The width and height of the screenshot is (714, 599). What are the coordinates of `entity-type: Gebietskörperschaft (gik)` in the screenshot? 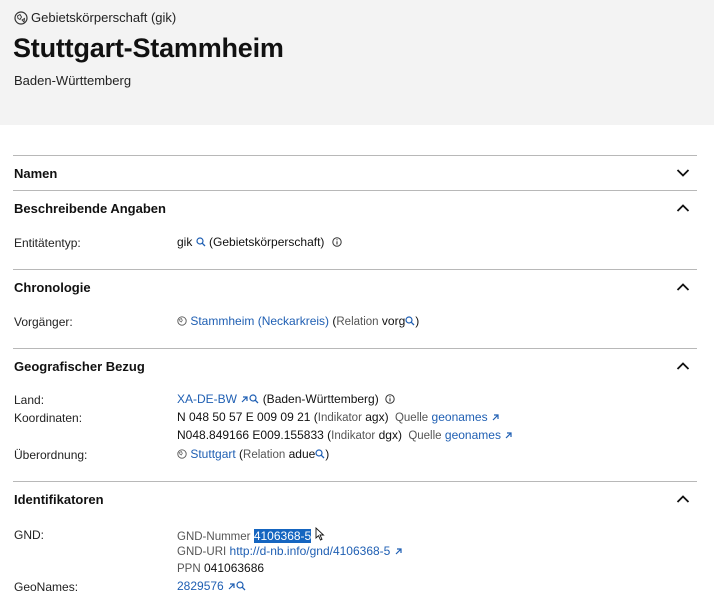 It's located at (95, 17).